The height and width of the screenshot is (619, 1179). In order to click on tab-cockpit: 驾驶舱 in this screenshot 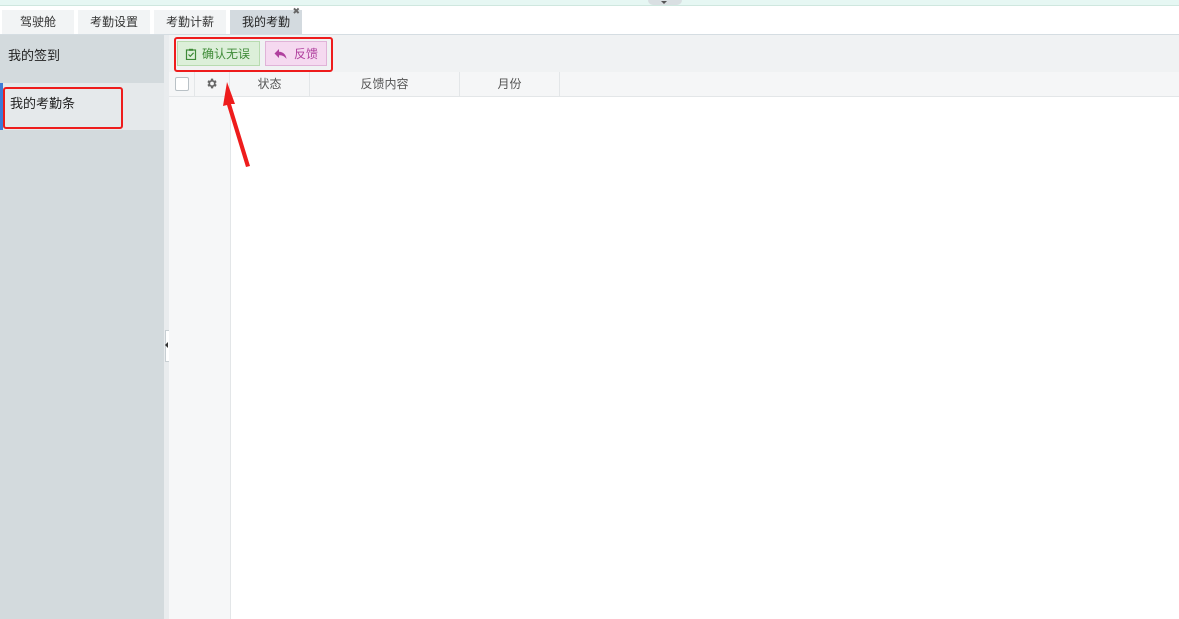, I will do `click(38, 22)`.